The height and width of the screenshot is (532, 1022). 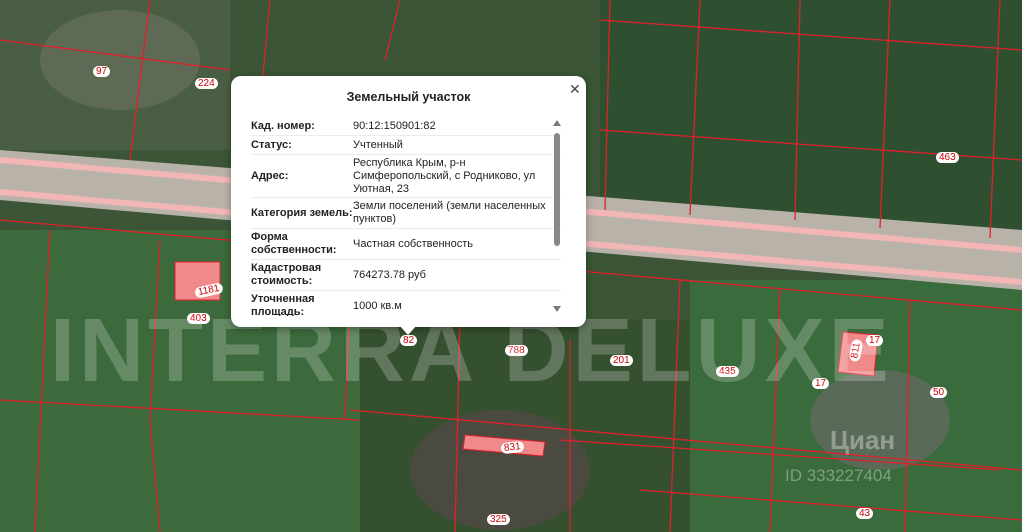 What do you see at coordinates (286, 274) in the screenshot?
I see `detail-label: Кадастровая стоимость:` at bounding box center [286, 274].